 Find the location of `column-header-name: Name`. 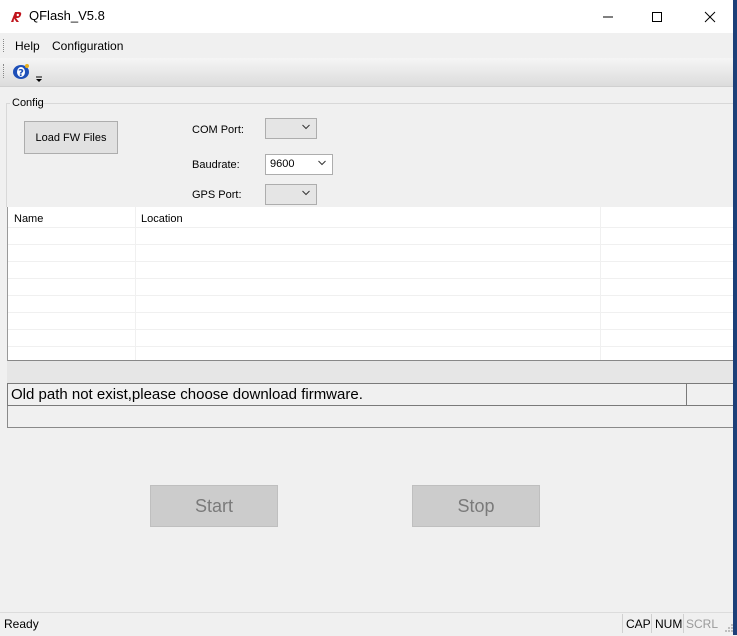

column-header-name: Name is located at coordinates (28, 219).